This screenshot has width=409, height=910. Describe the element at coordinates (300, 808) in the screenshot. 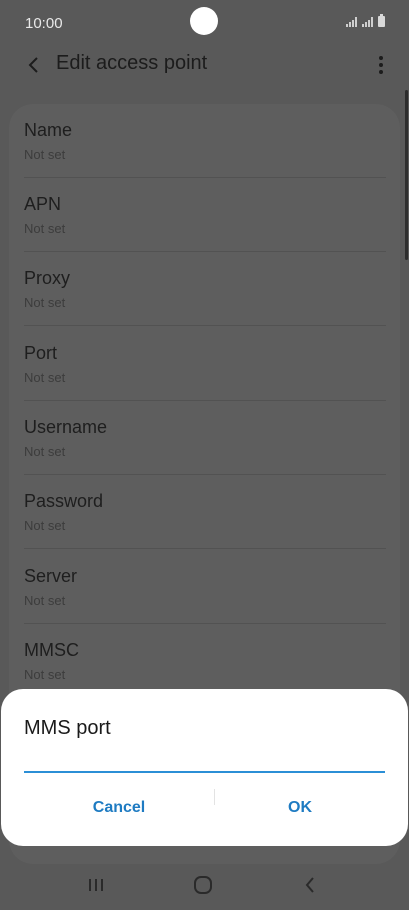

I see `ok-button: OK` at that location.